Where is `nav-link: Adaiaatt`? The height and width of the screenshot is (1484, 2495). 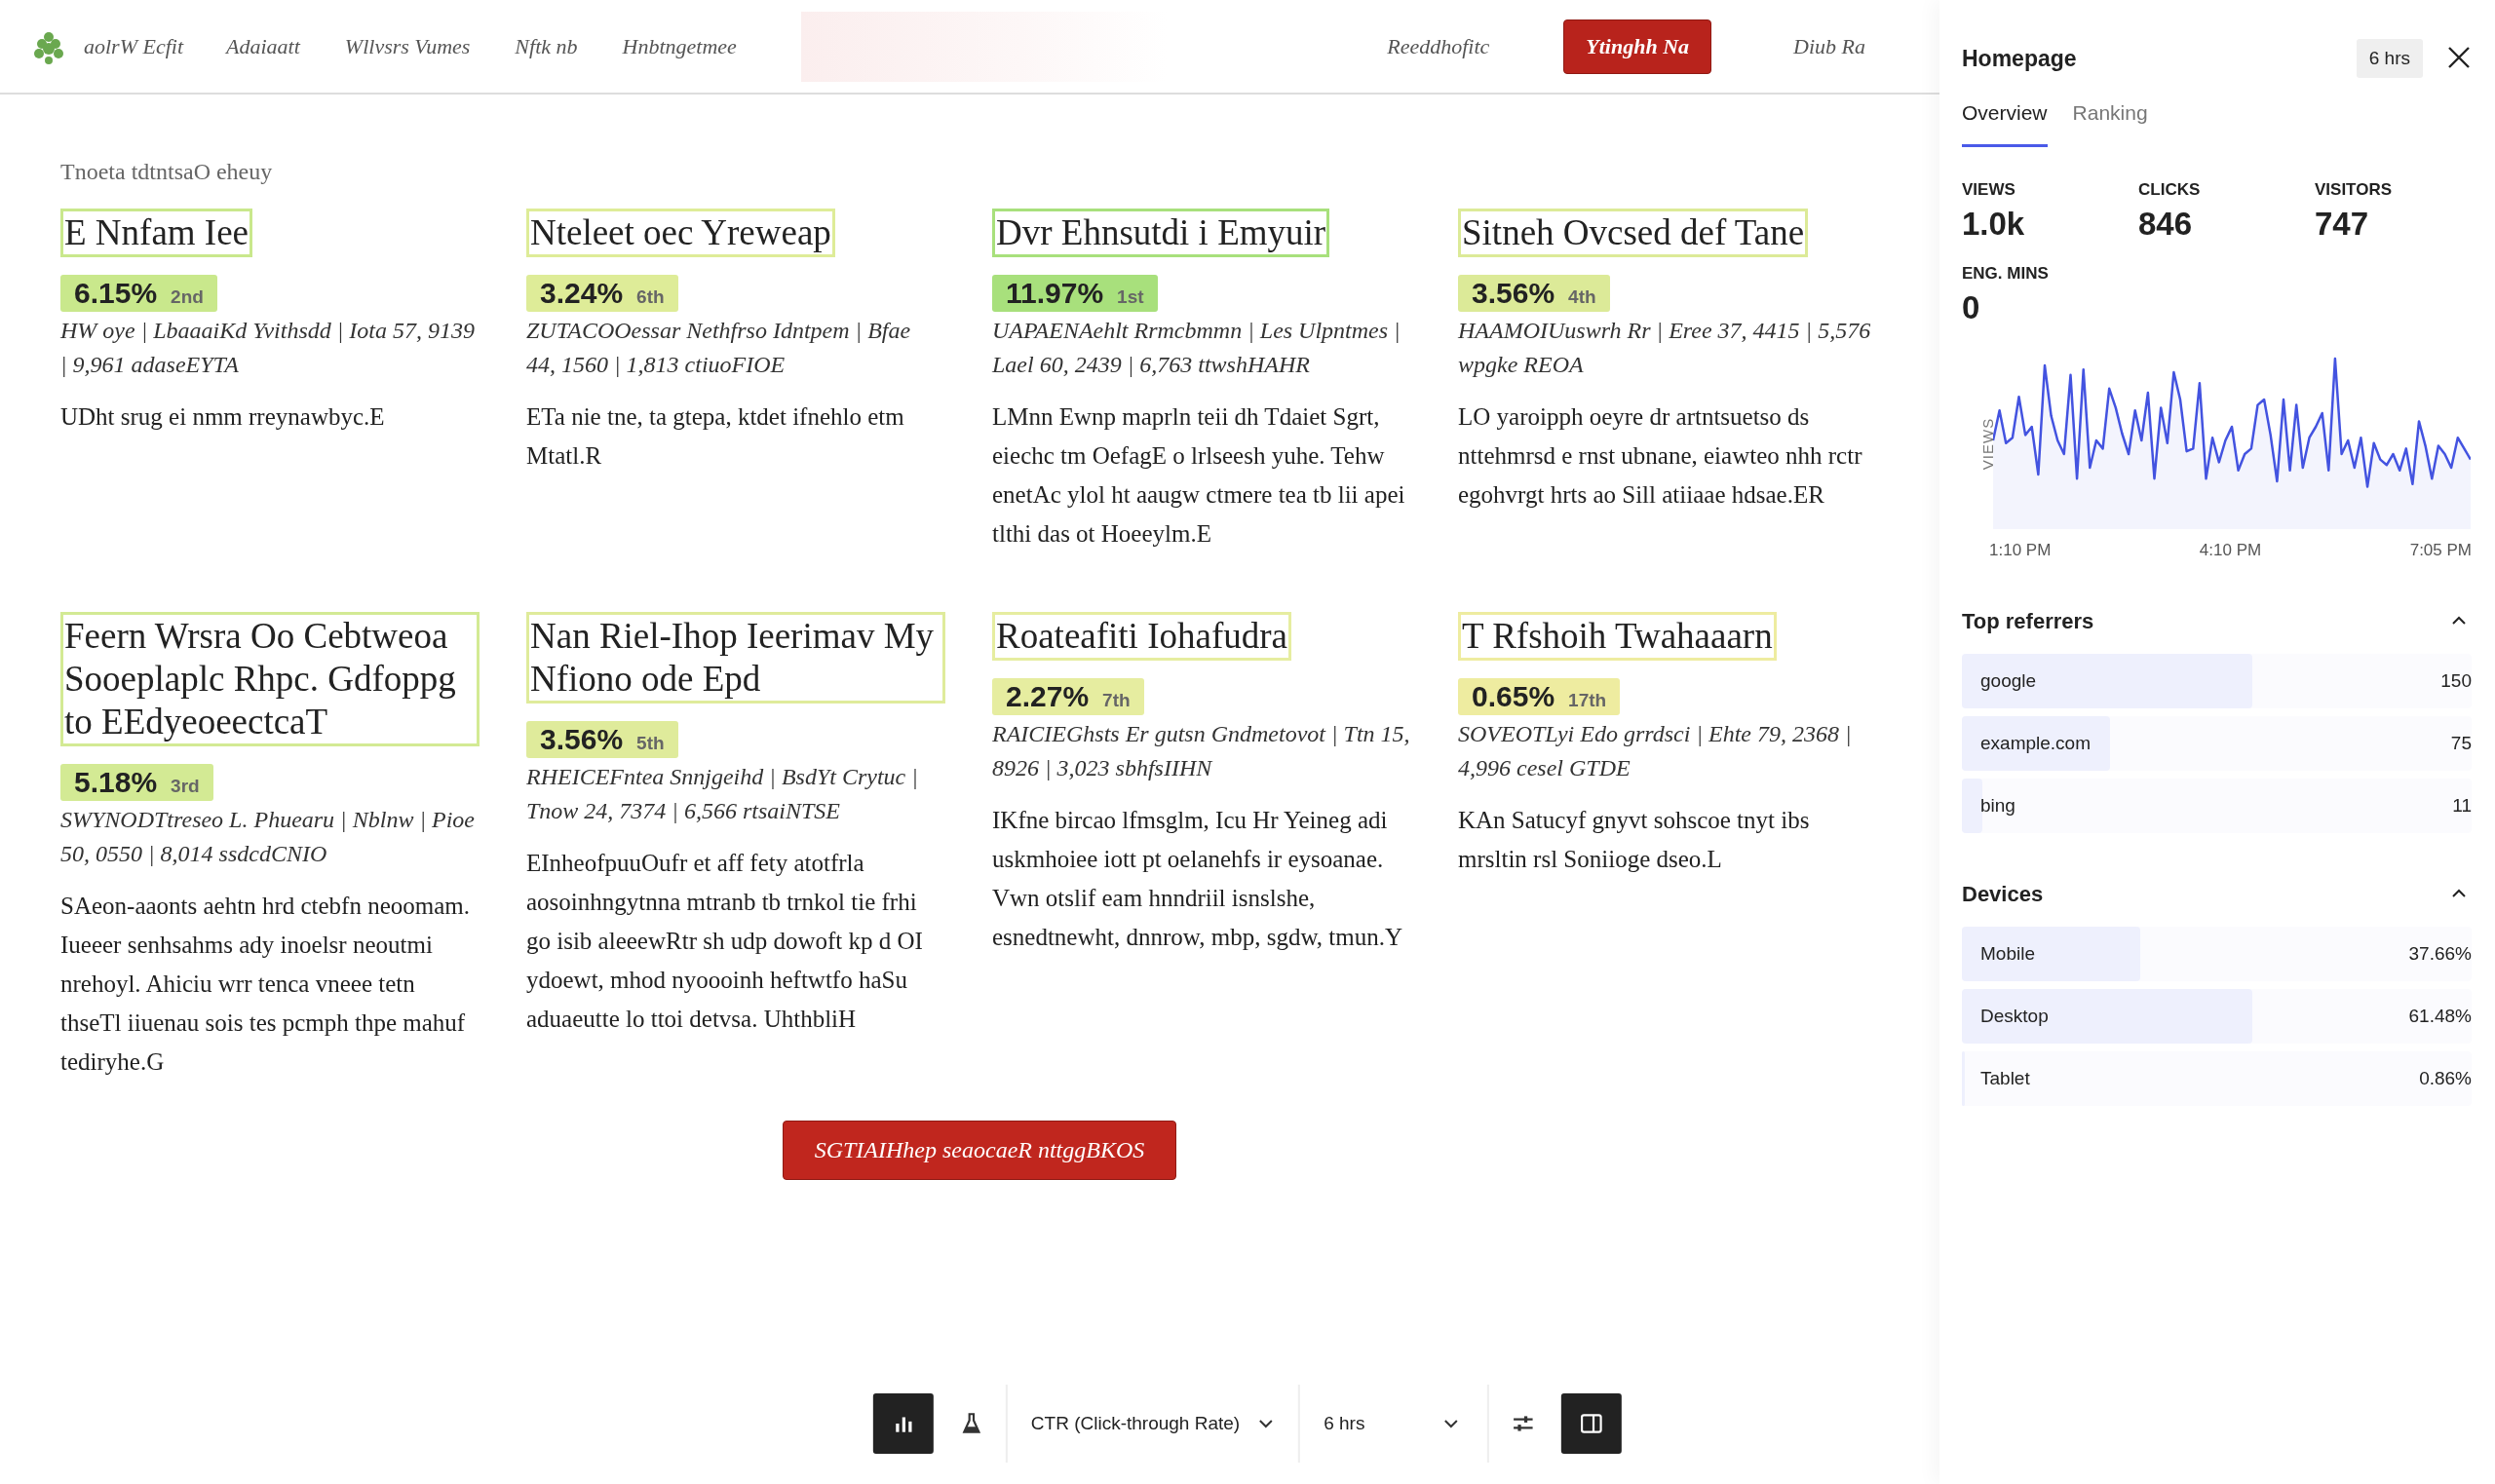 nav-link: Adaiaatt is located at coordinates (263, 46).